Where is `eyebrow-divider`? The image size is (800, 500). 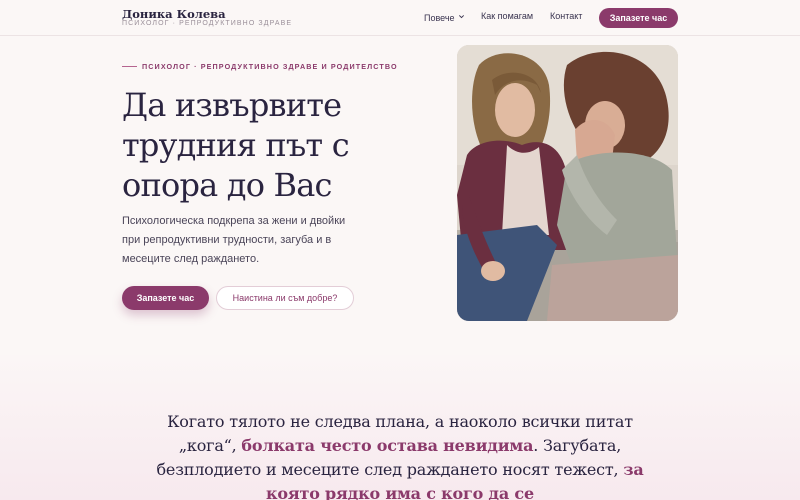
eyebrow-divider is located at coordinates (129, 66).